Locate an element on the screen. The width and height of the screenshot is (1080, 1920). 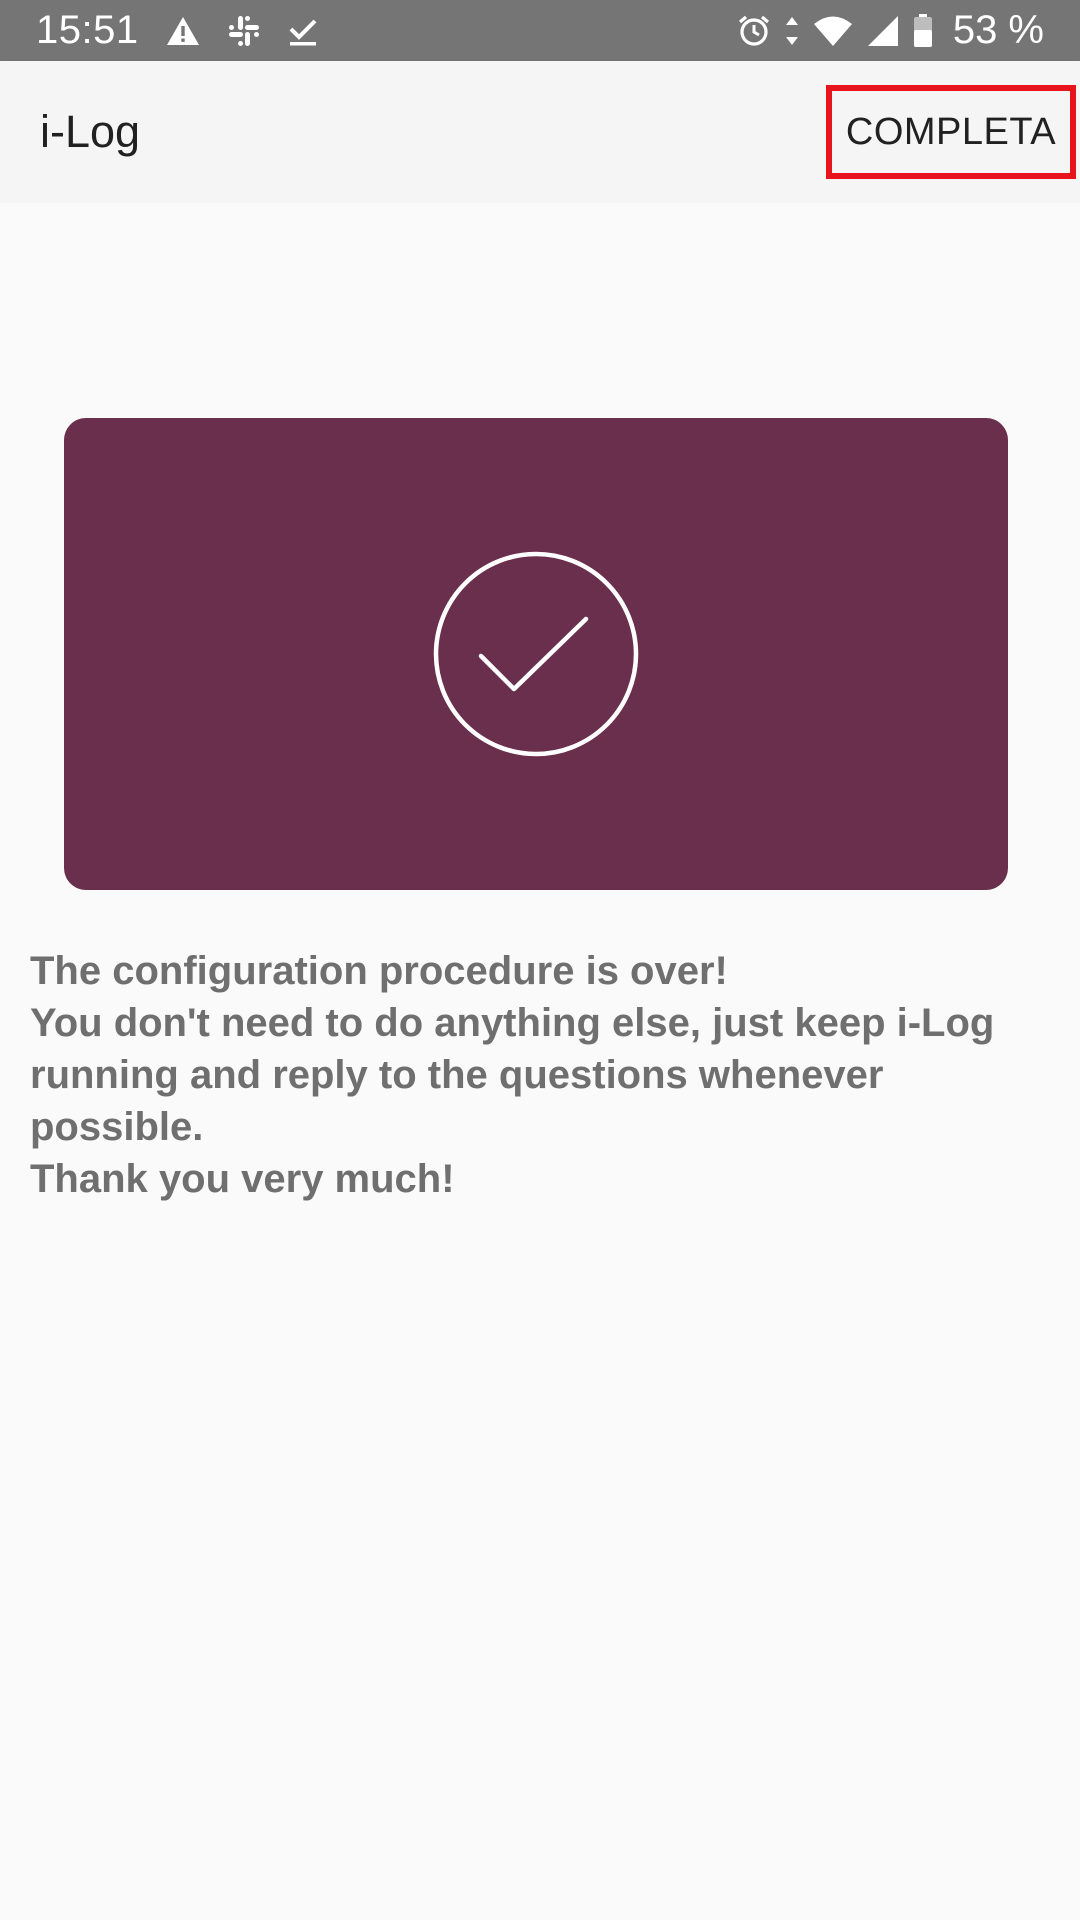
status-right: 53 % is located at coordinates (890, 30).